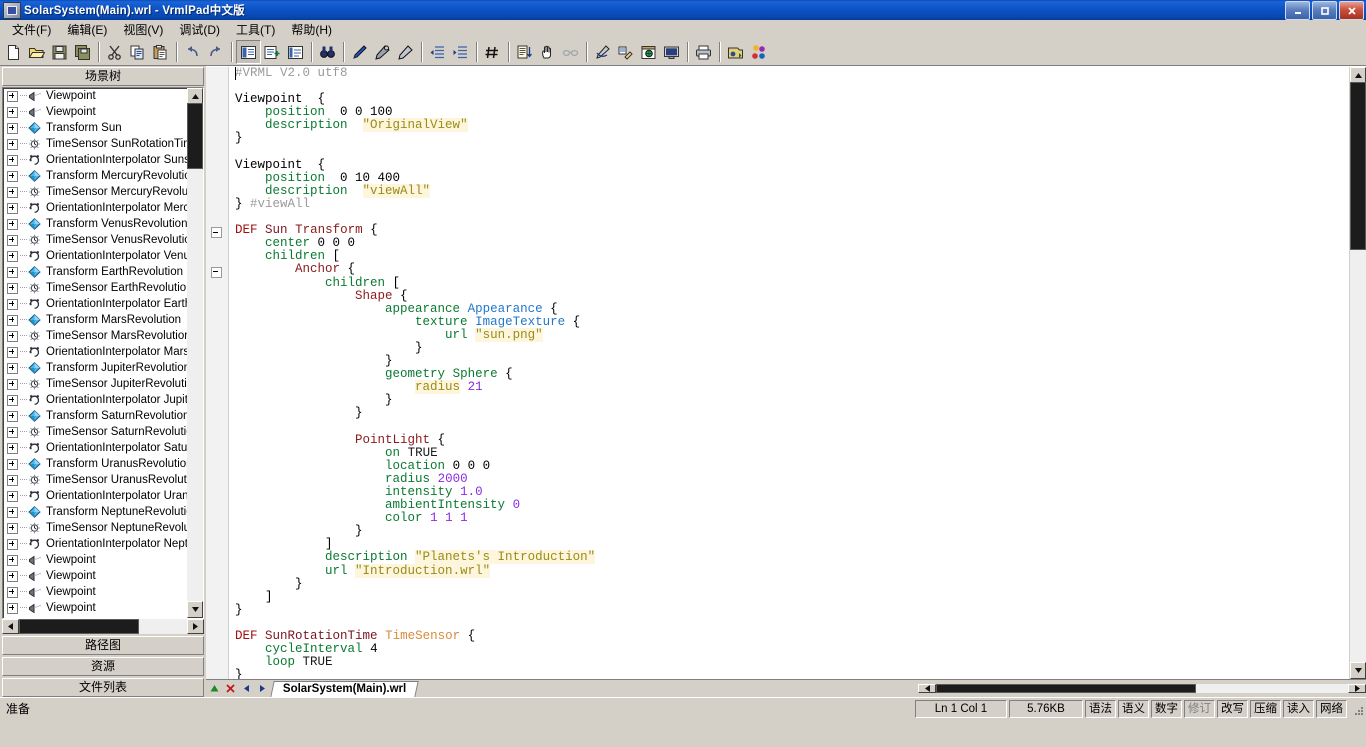 This screenshot has width=1366, height=747. I want to click on glasses-icon, so click(570, 52).